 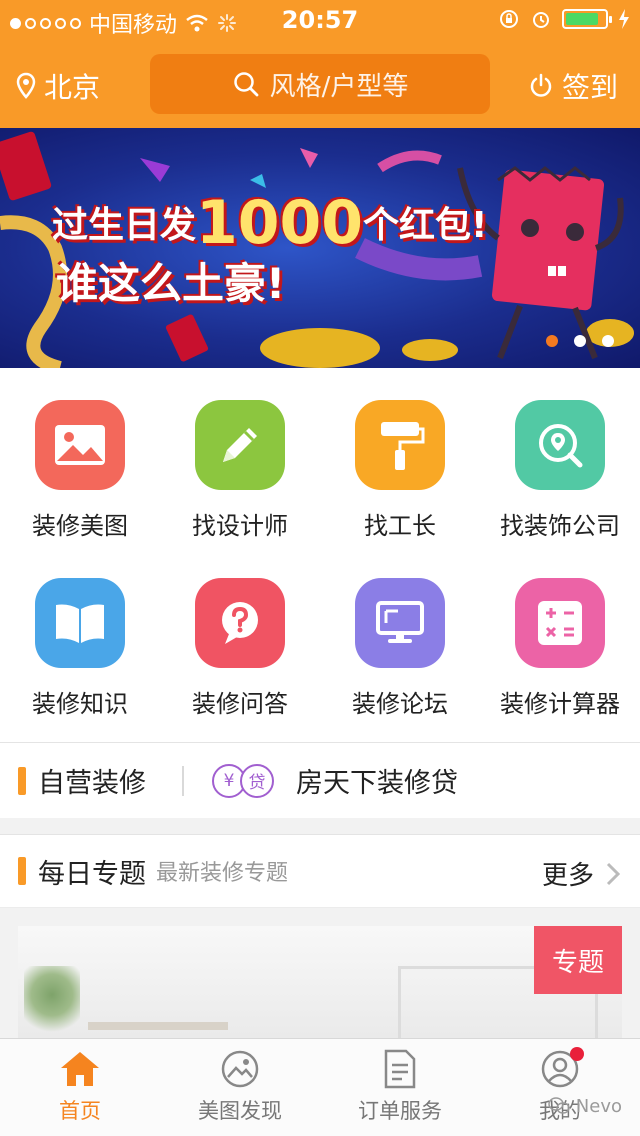 What do you see at coordinates (80, 526) in the screenshot?
I see `grid-item-label: 装修美图` at bounding box center [80, 526].